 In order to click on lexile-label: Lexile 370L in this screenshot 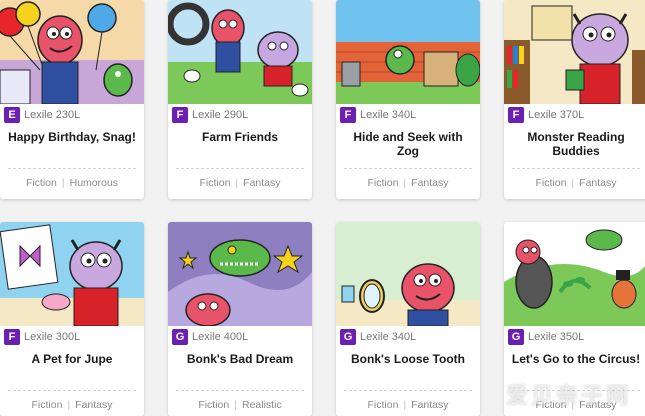, I will do `click(556, 115)`.